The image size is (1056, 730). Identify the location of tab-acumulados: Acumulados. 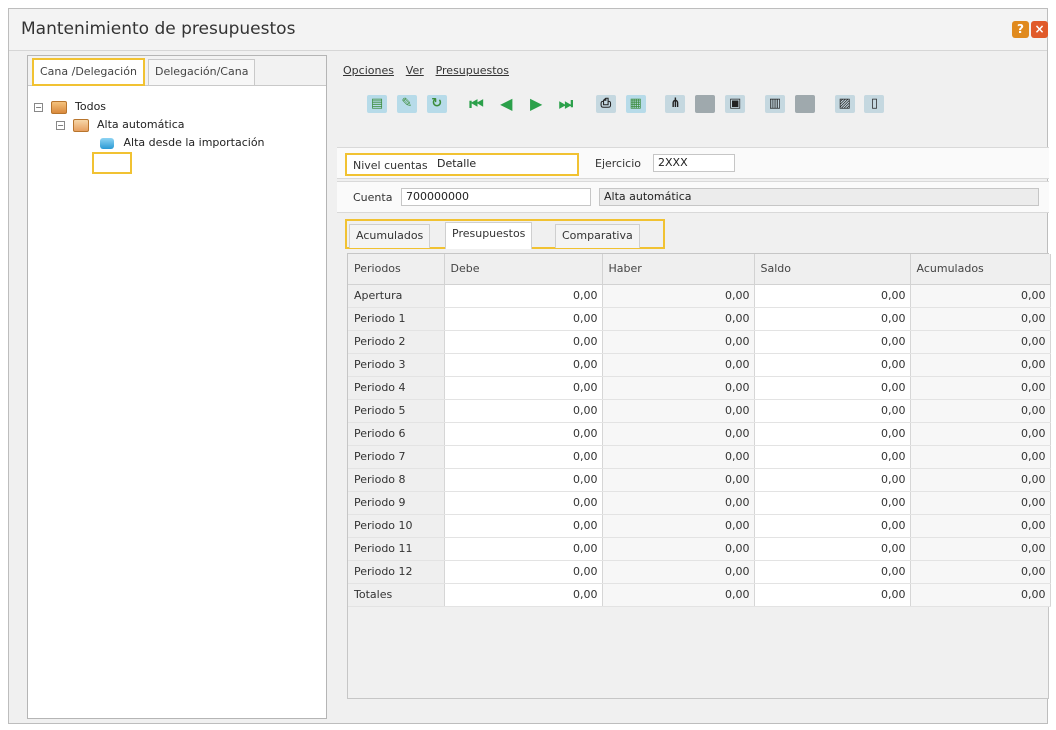
(390, 236).